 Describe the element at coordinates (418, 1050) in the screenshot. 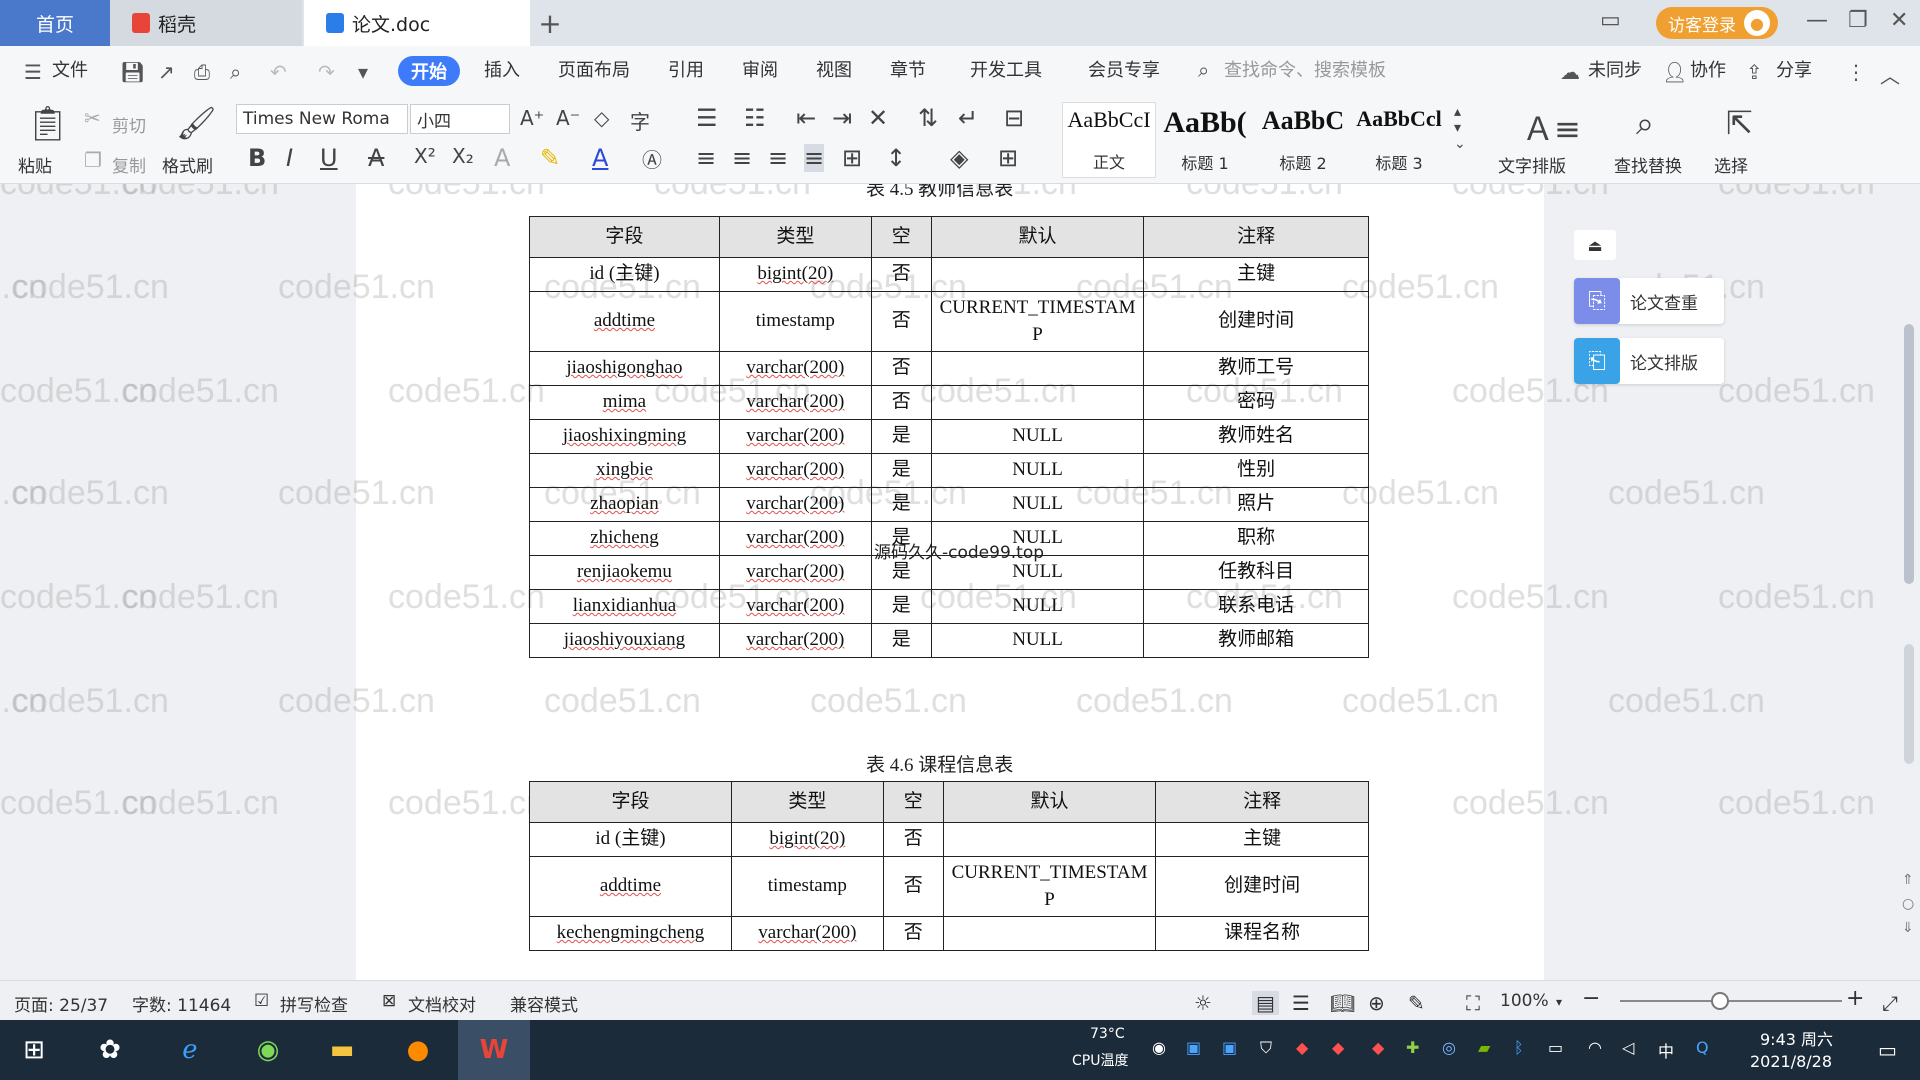

I see `media-app-icon: ●` at that location.